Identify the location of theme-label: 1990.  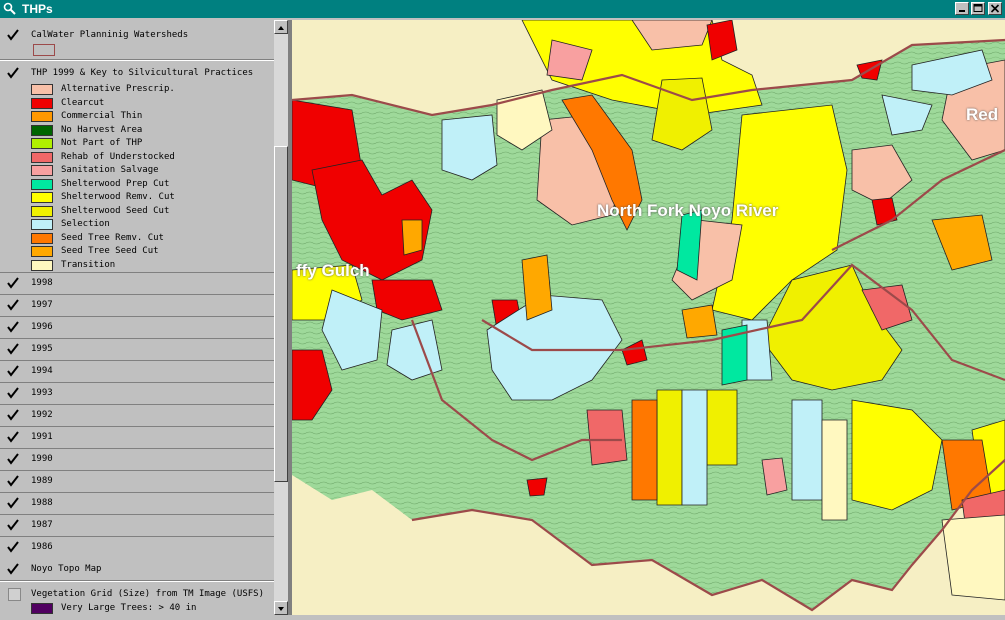
(42, 459).